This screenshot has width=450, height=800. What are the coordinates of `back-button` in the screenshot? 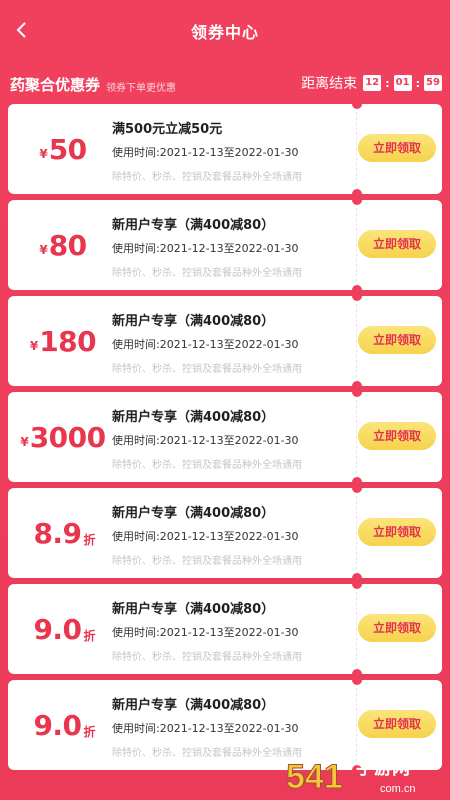 It's located at (22, 30).